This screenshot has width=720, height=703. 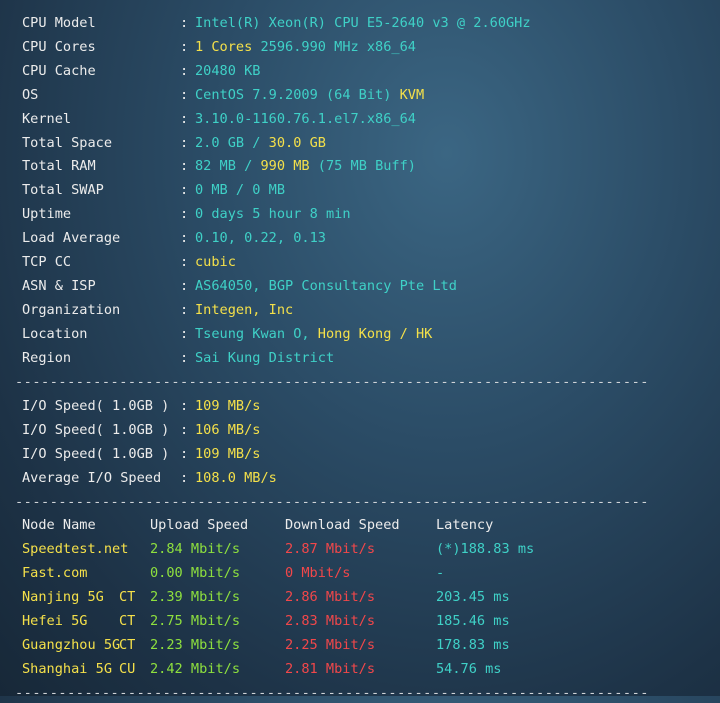 I want to click on info-value-part: 990 MB, so click(x=285, y=166).